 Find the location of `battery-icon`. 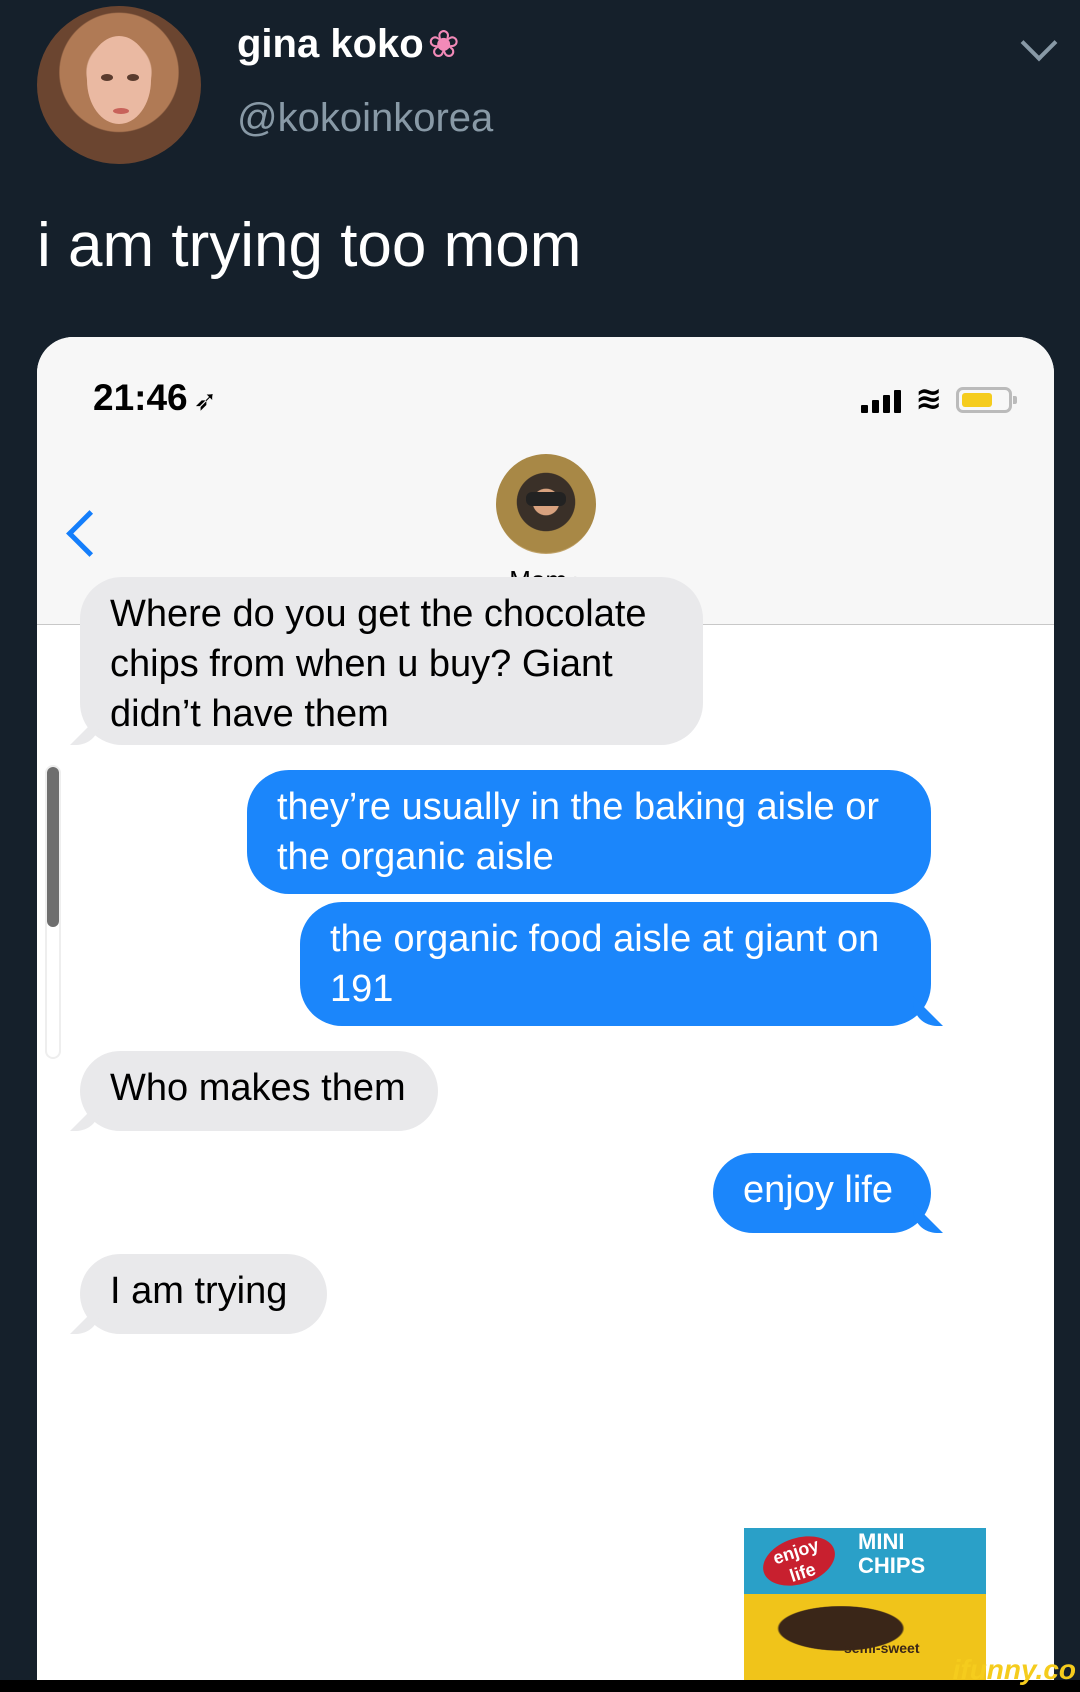

battery-icon is located at coordinates (986, 400).